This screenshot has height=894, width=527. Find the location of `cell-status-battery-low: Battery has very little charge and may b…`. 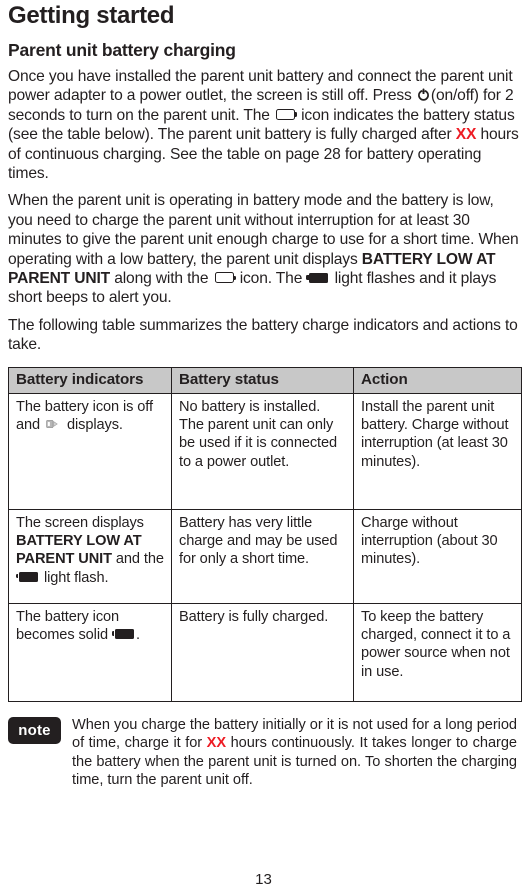

cell-status-battery-low: Battery has very little charge and may b… is located at coordinates (262, 556).